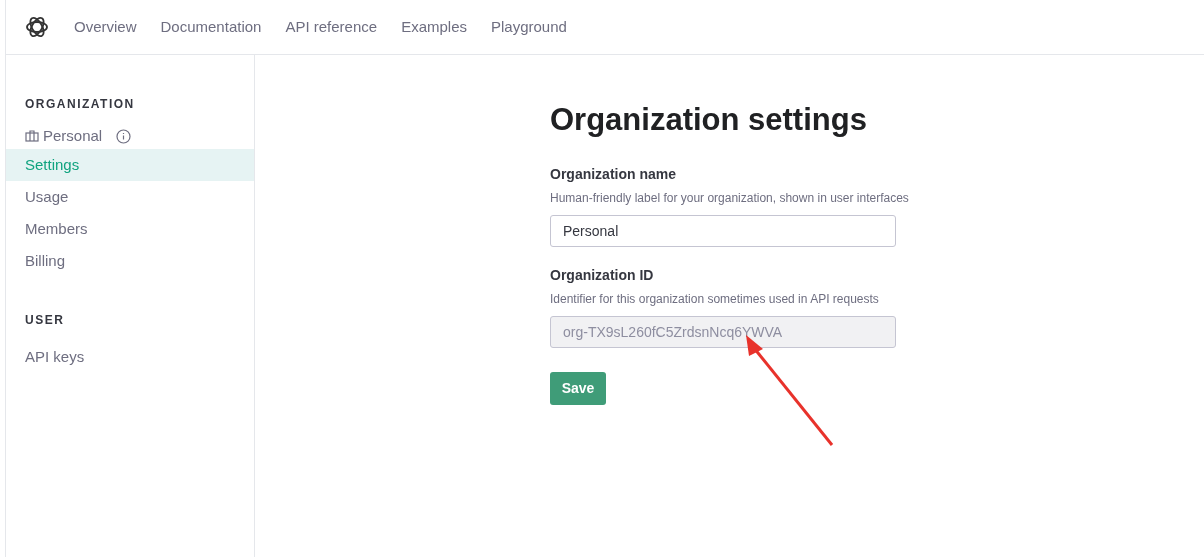 This screenshot has width=1204, height=557. I want to click on nav-link: Playground, so click(529, 27).